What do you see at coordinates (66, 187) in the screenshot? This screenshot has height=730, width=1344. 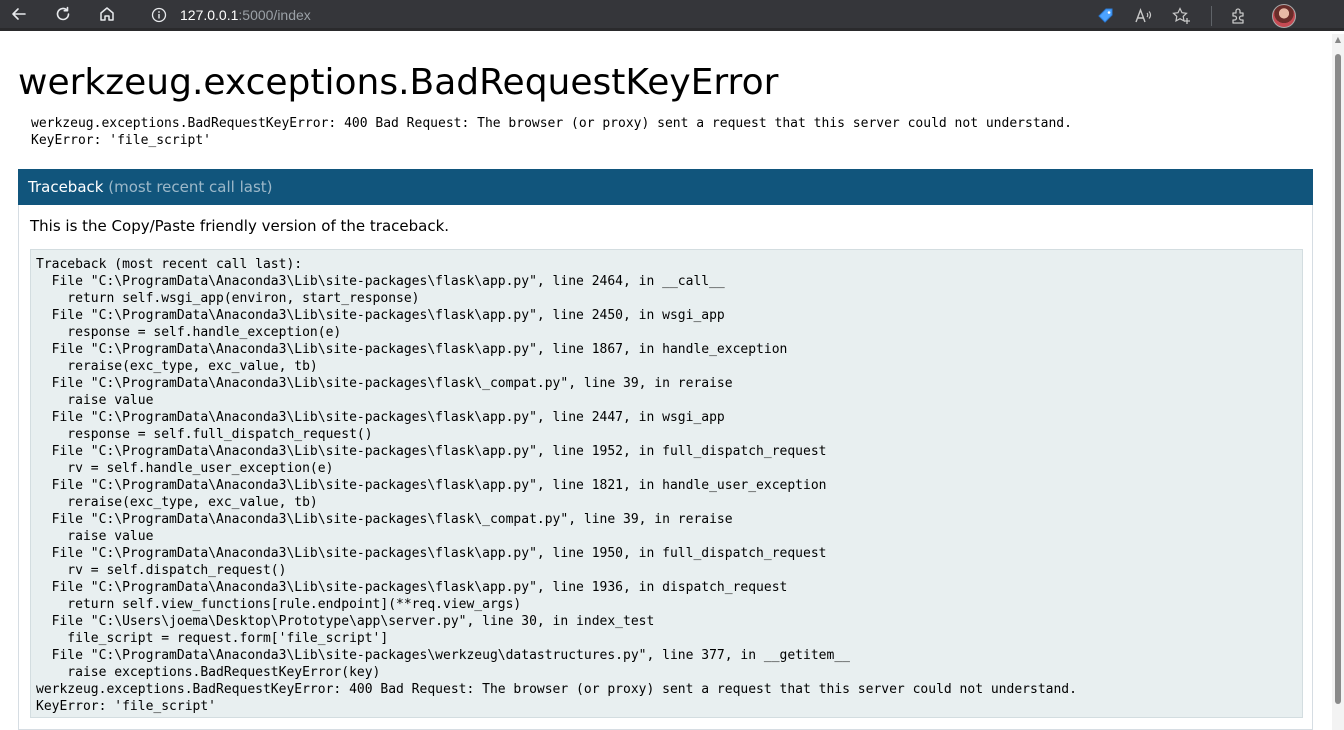 I see `traceback-title: Traceback` at bounding box center [66, 187].